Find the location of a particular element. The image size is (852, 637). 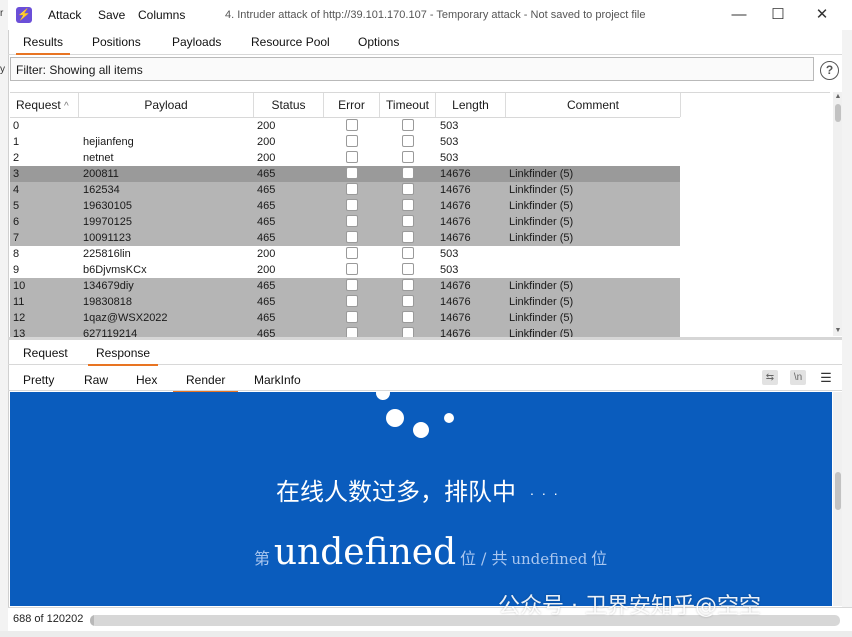

wrap-lines-icon: ⇆ is located at coordinates (770, 377).